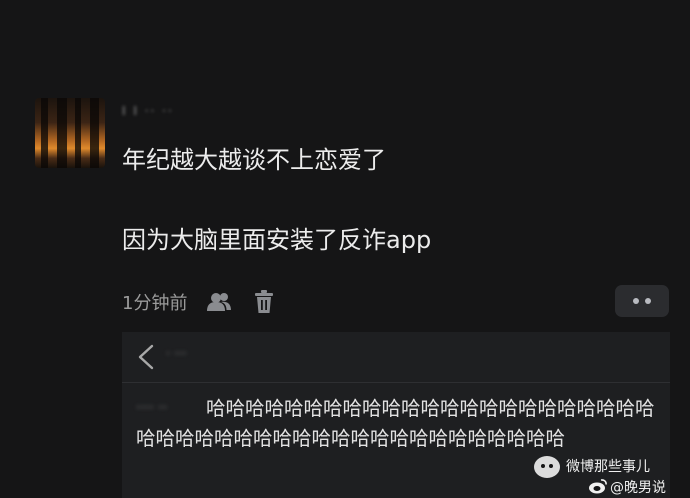 The height and width of the screenshot is (498, 690). I want to click on trash-icon, so click(264, 302).